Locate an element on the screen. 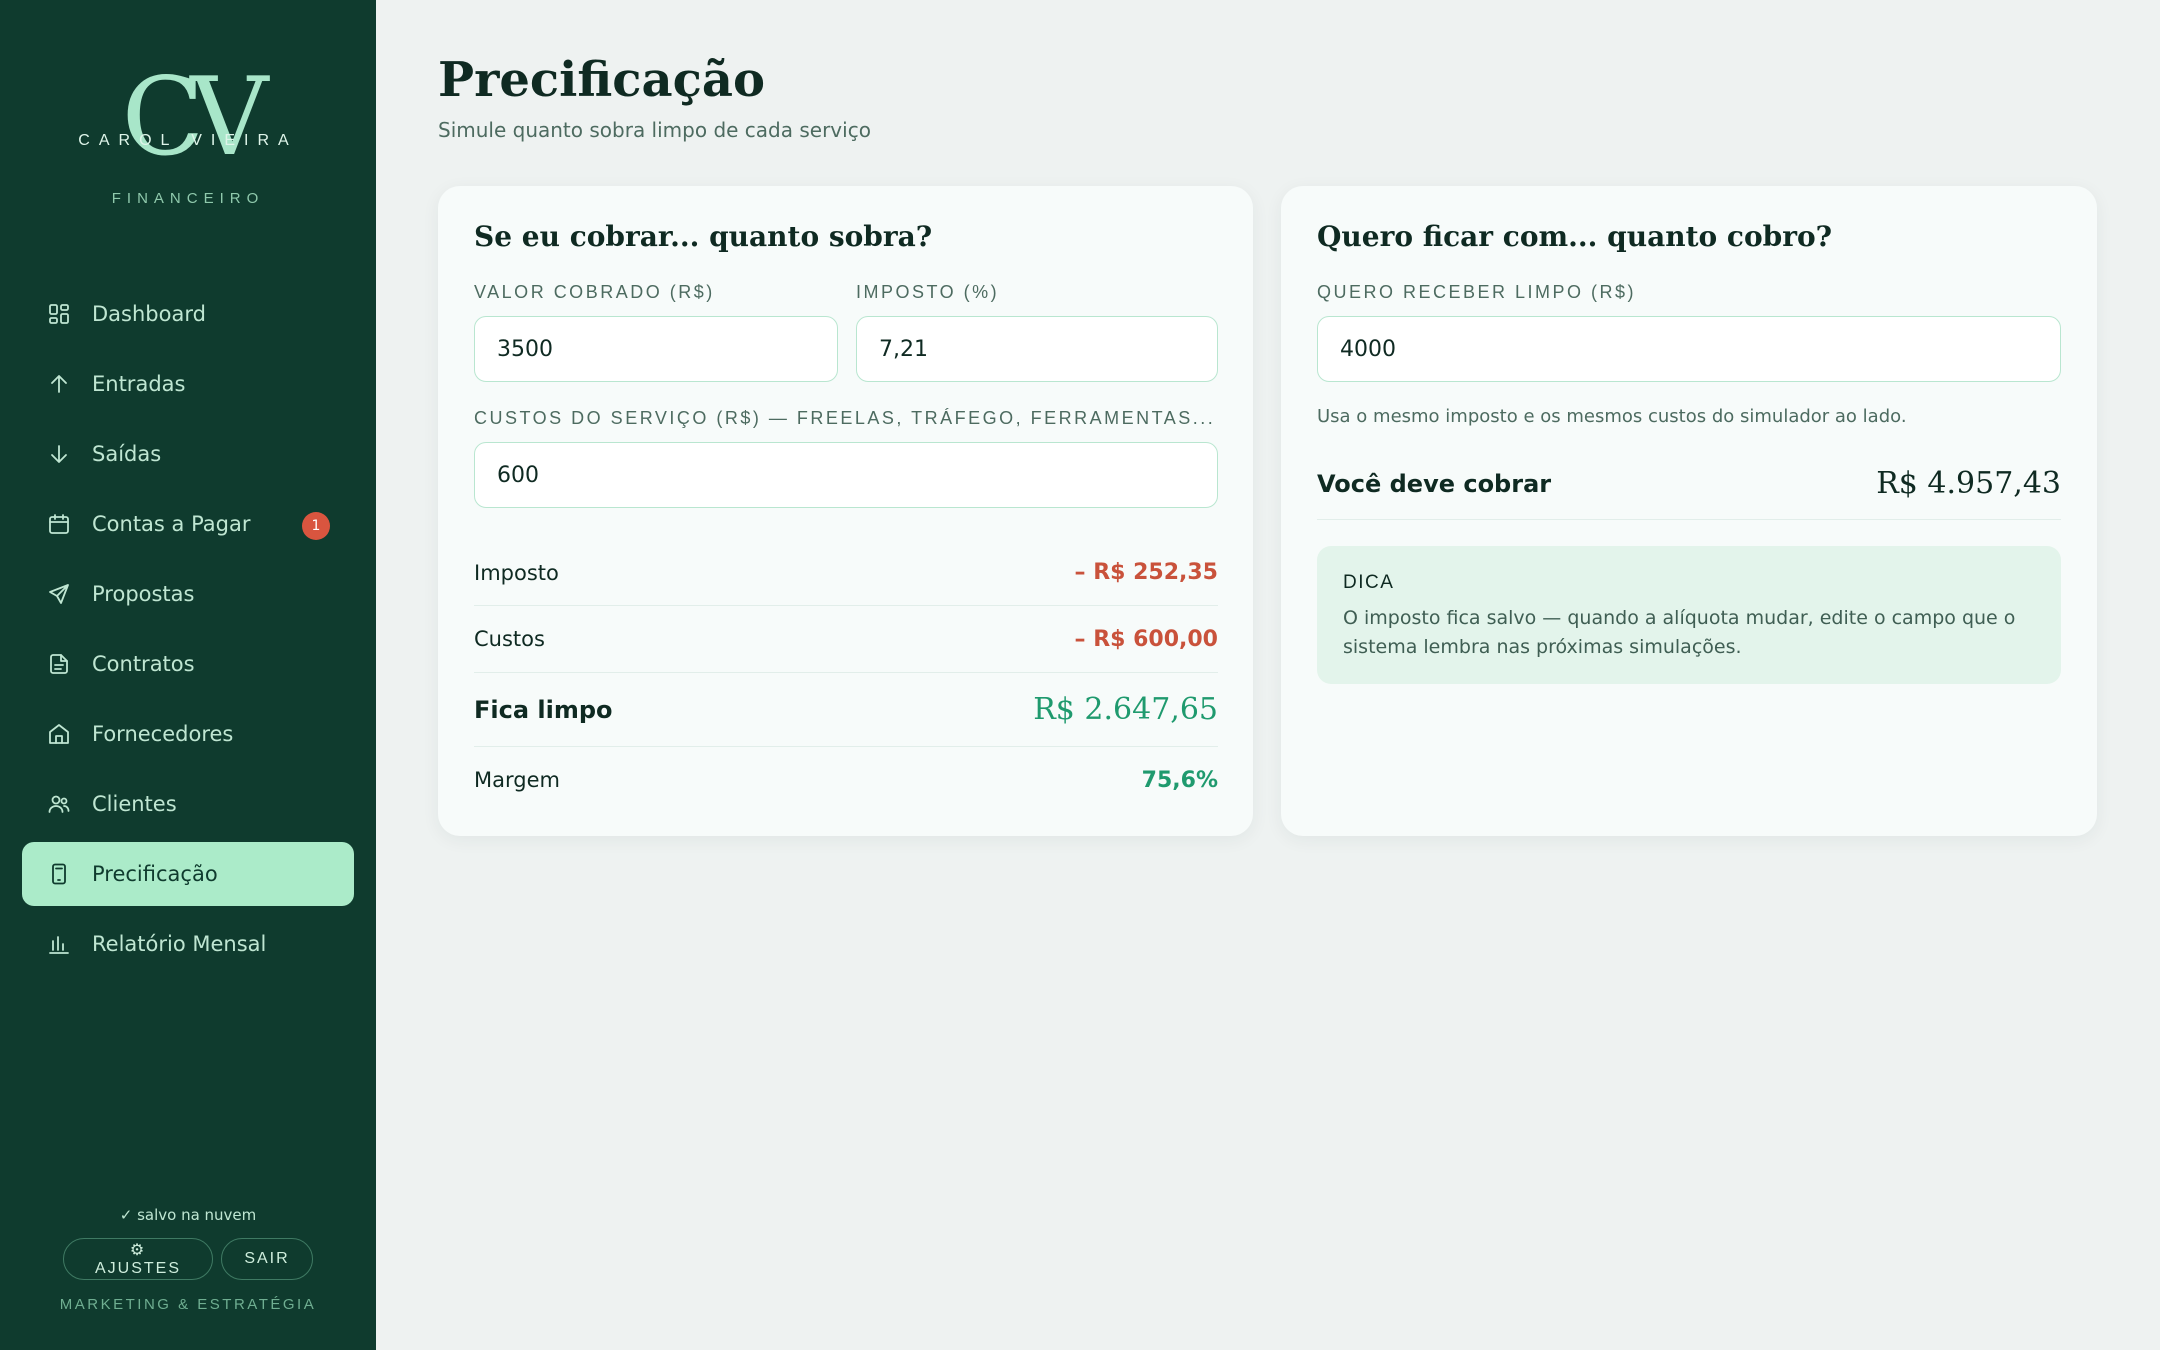 This screenshot has height=1350, width=2160. send-icon is located at coordinates (59, 594).